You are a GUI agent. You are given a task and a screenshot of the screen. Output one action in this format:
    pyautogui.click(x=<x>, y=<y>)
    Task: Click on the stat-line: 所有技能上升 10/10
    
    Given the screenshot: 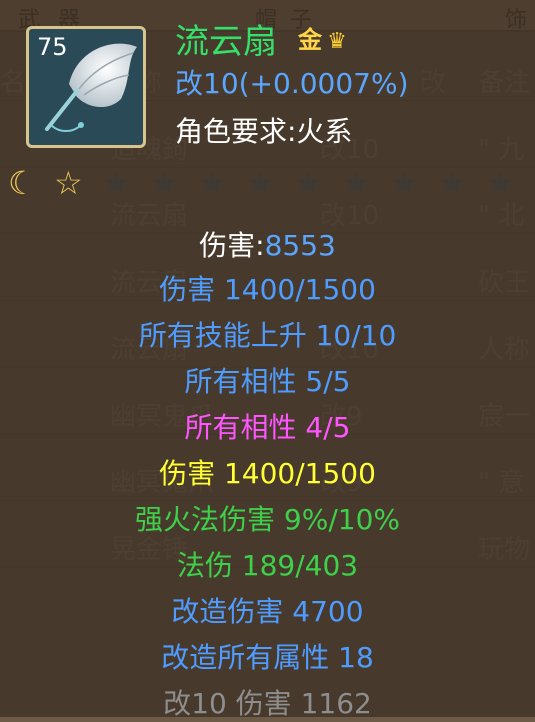 What is the action you would take?
    pyautogui.click(x=267, y=335)
    